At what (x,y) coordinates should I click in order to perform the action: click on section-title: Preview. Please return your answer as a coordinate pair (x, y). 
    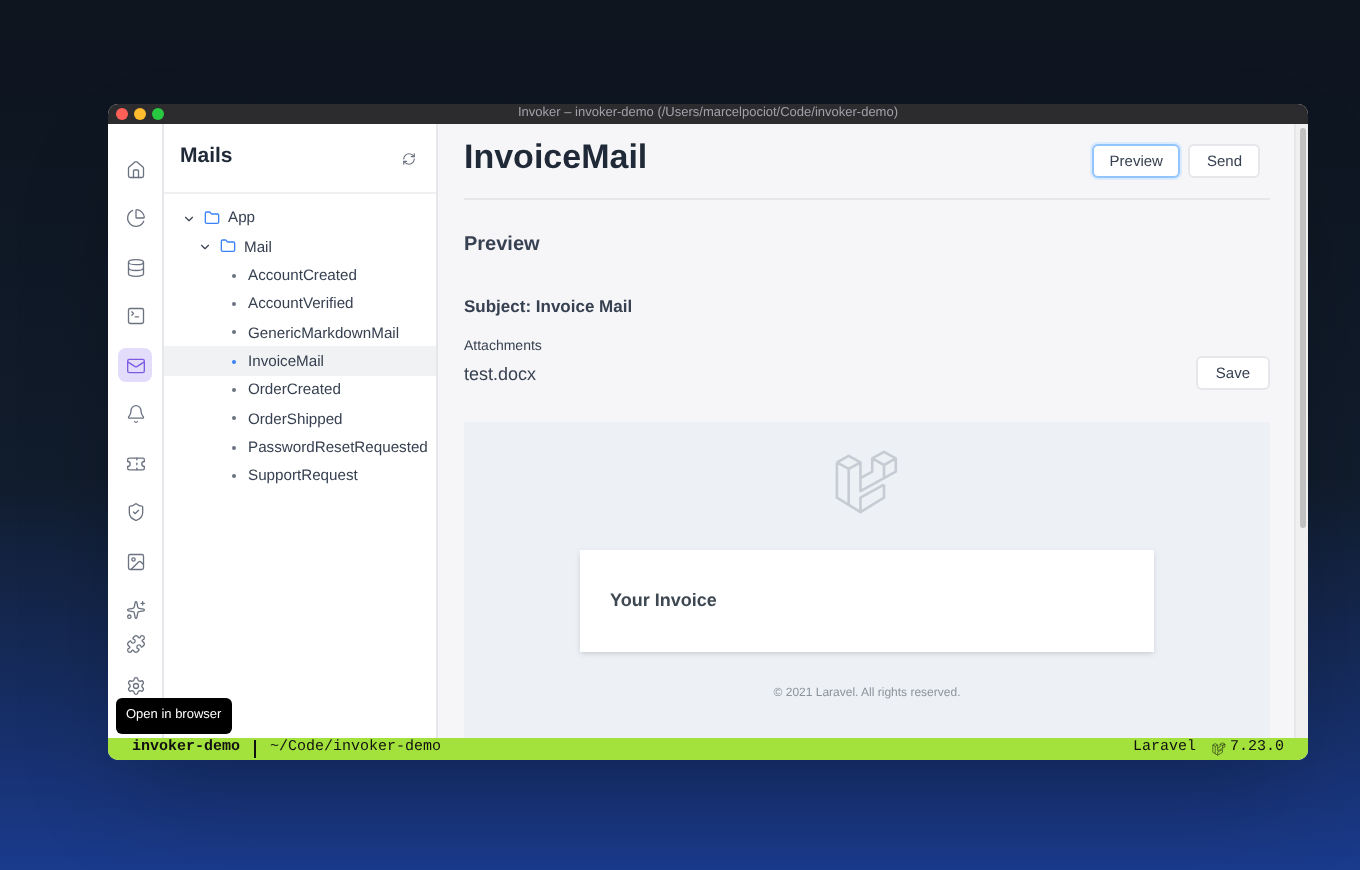
    Looking at the image, I should click on (503, 246).